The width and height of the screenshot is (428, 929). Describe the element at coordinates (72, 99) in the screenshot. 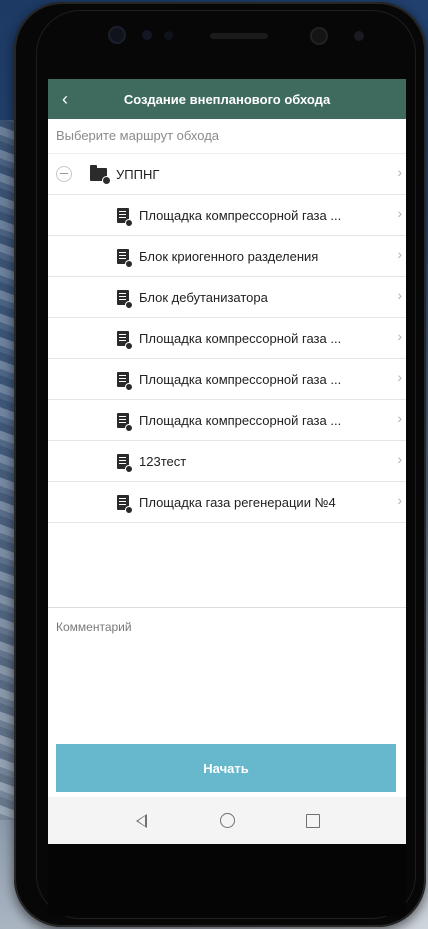

I see `chevron-left-icon: ‹` at that location.